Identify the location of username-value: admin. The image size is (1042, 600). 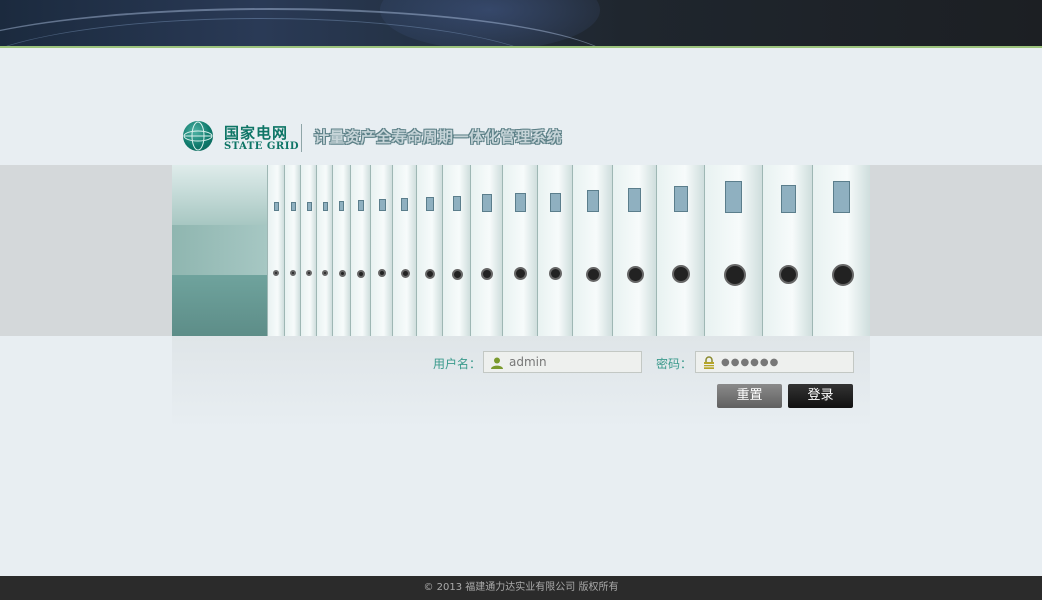
(528, 362).